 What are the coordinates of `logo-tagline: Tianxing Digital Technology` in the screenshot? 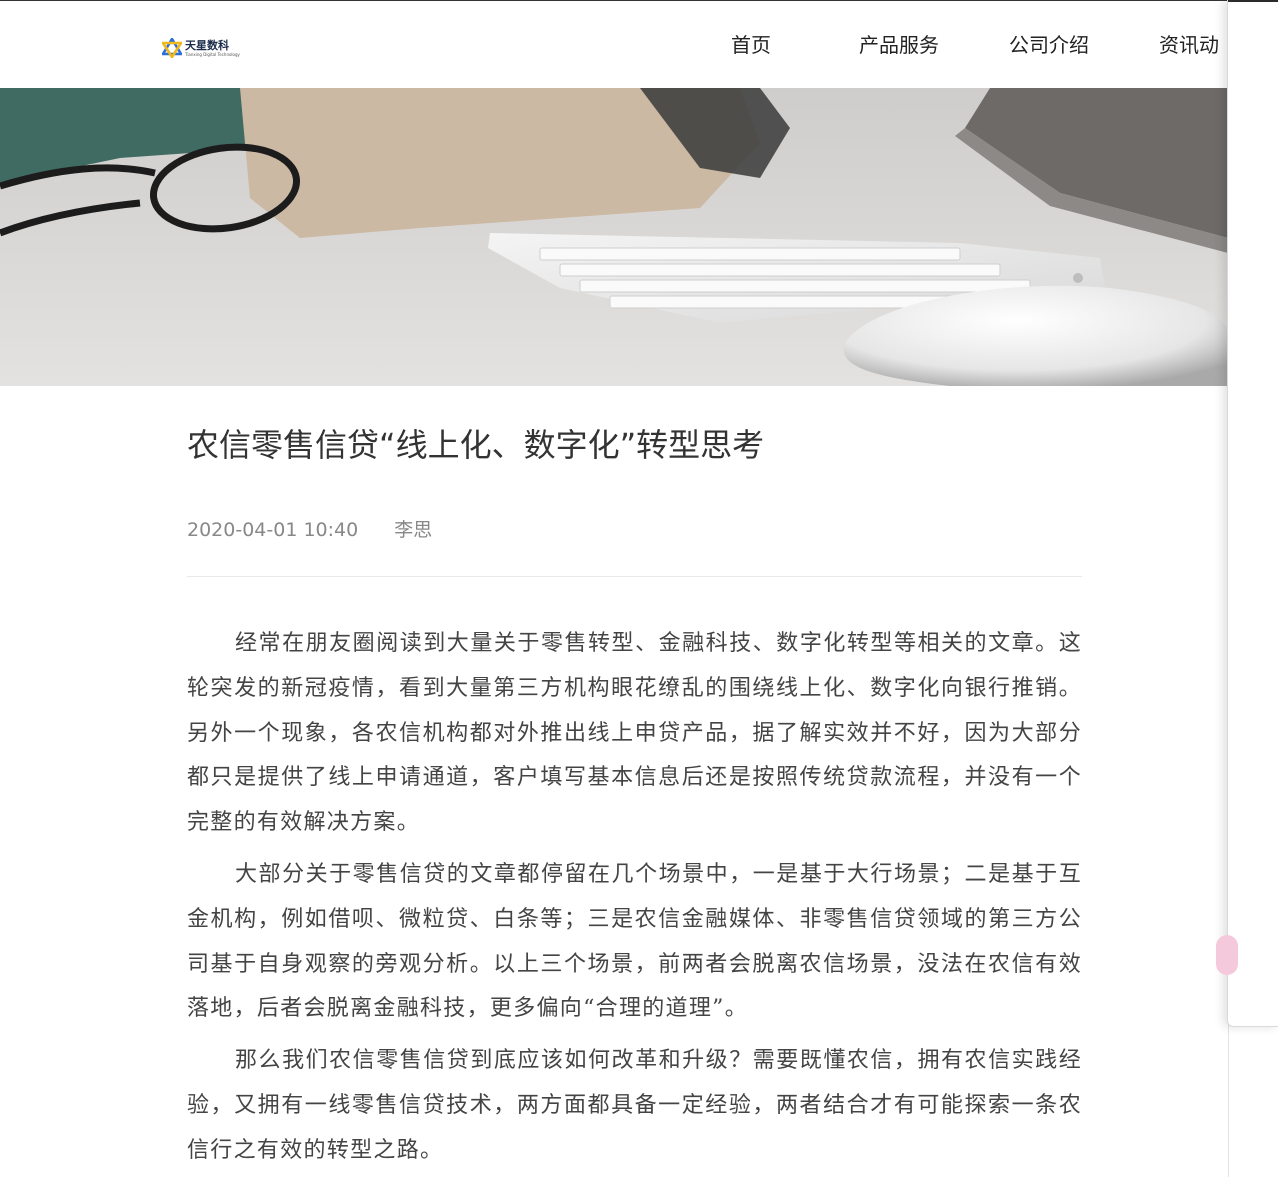 It's located at (212, 54).